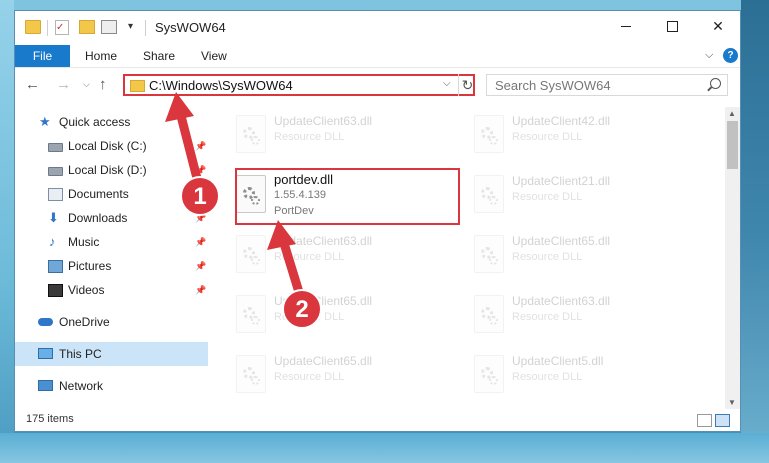 The width and height of the screenshot is (769, 463). Describe the element at coordinates (722, 420) in the screenshot. I see `large-icons-view-icon` at that location.